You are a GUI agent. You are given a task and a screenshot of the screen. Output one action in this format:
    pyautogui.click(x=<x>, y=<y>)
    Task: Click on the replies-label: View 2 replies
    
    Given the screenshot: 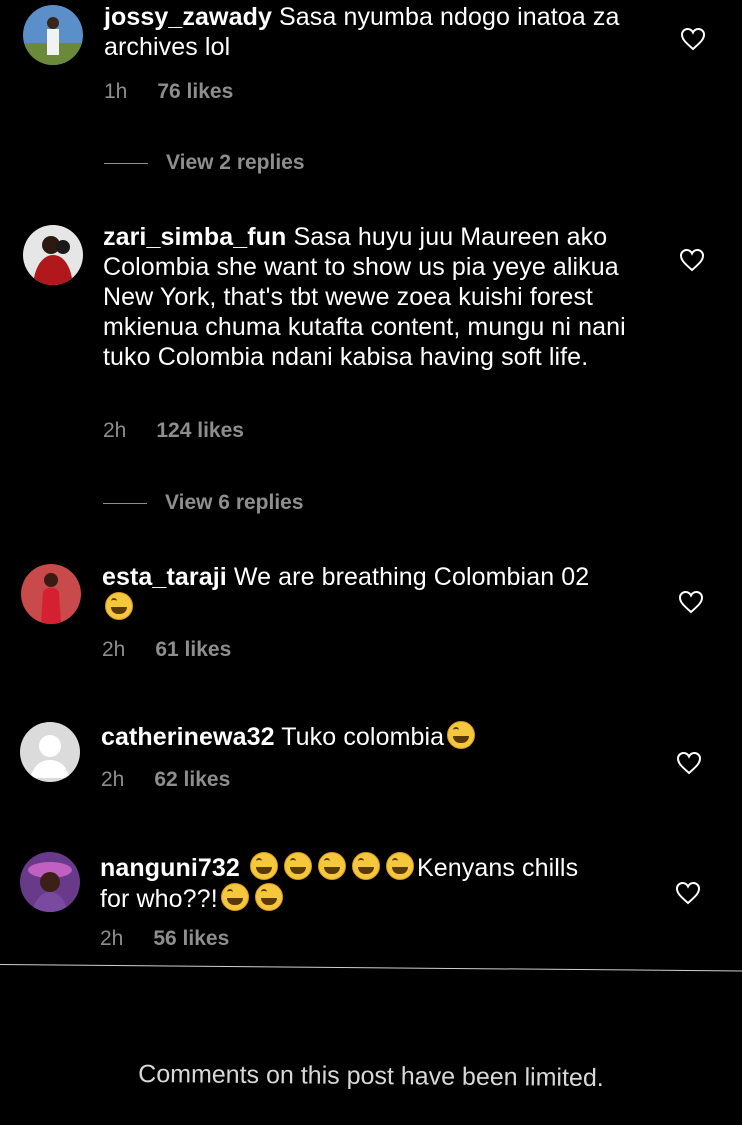 What is the action you would take?
    pyautogui.click(x=235, y=162)
    